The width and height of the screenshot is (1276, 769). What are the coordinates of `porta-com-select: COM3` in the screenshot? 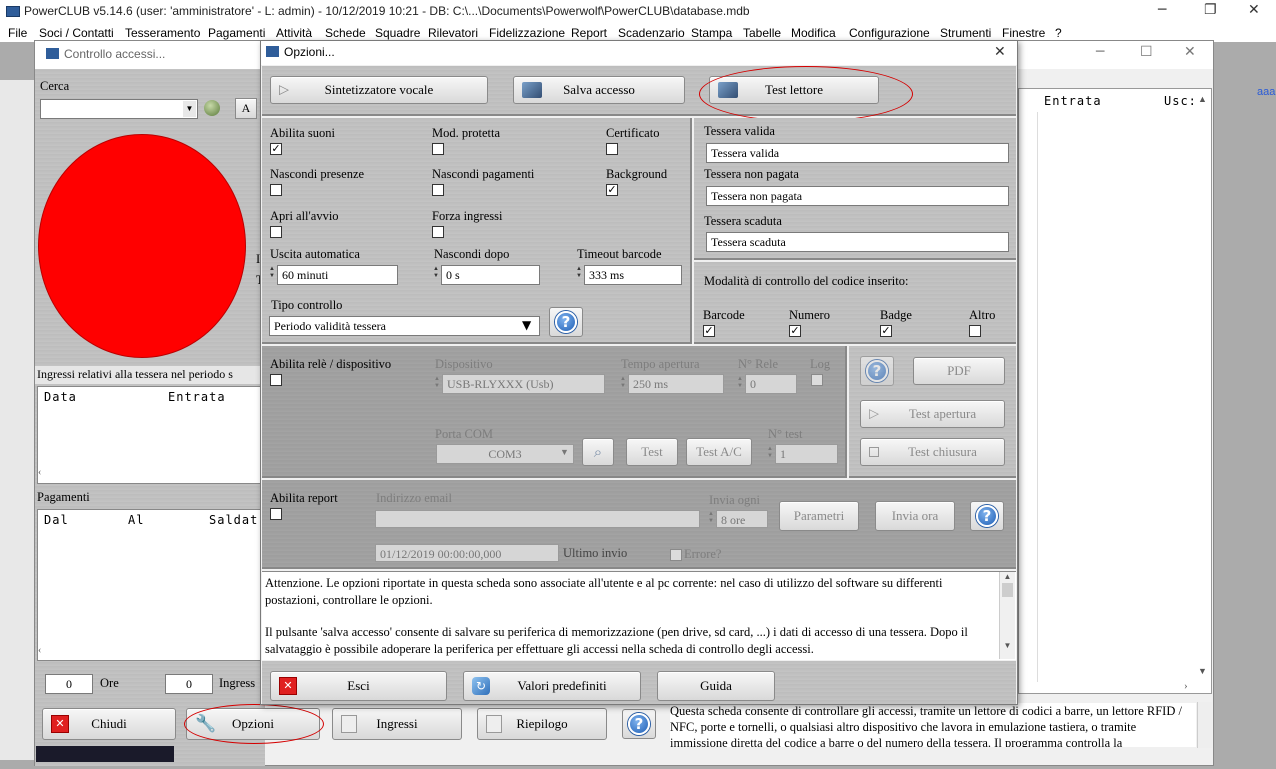 It's located at (505, 454).